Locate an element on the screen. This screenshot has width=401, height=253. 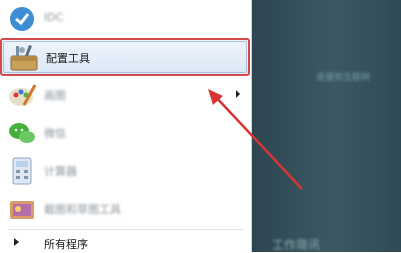
paint-icon is located at coordinates (22, 95).